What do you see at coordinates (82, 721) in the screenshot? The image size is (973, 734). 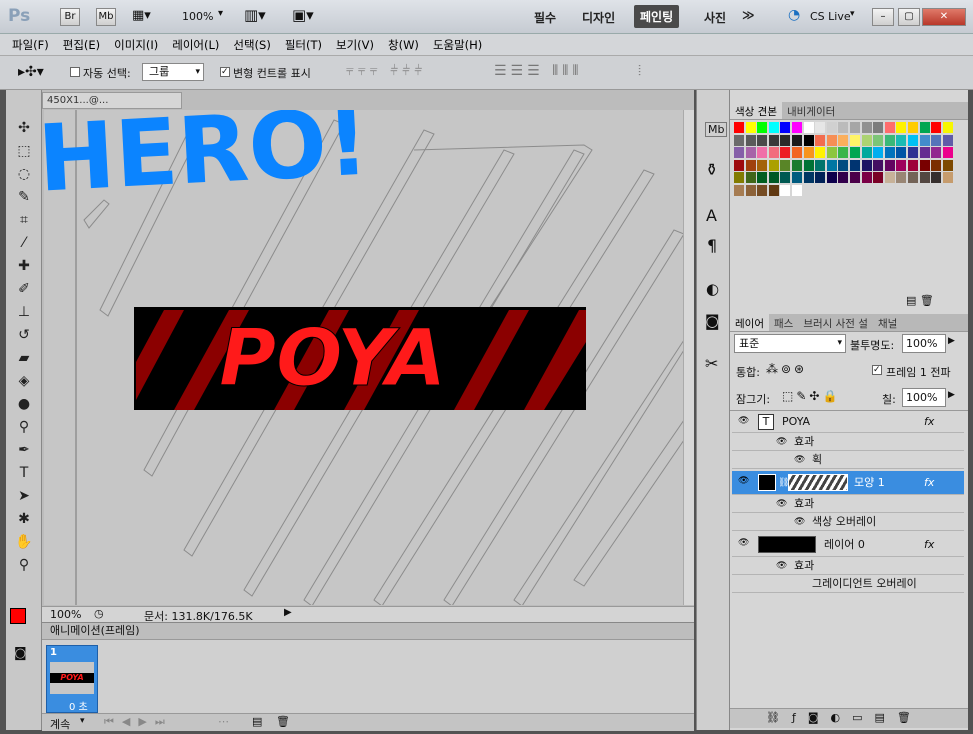 I see `loop-chevron-icon: ▾` at bounding box center [82, 721].